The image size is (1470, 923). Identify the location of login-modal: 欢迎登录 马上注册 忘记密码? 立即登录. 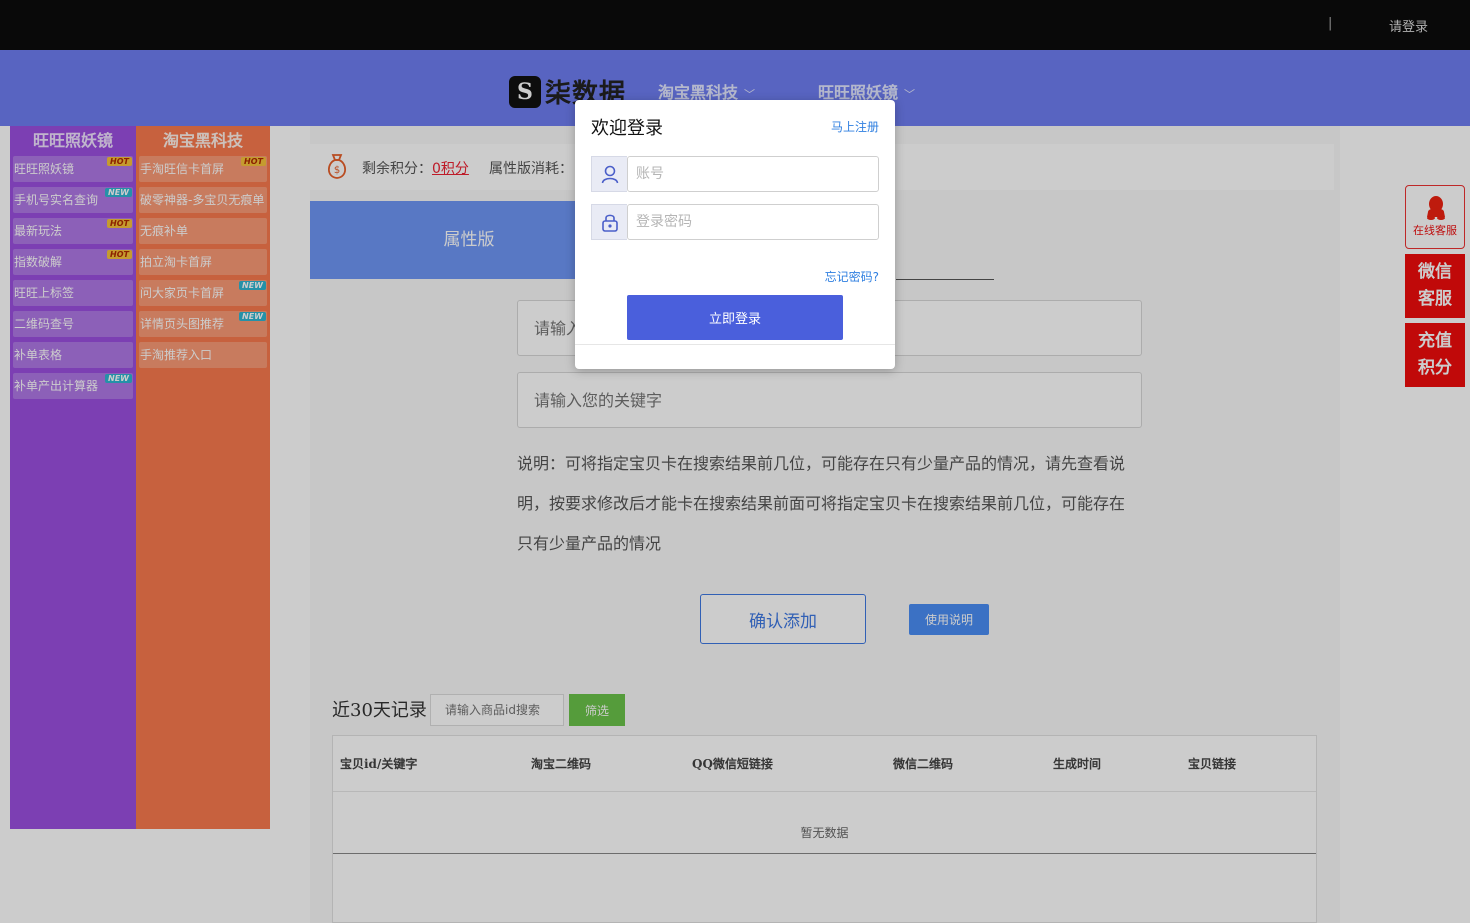
(735, 234).